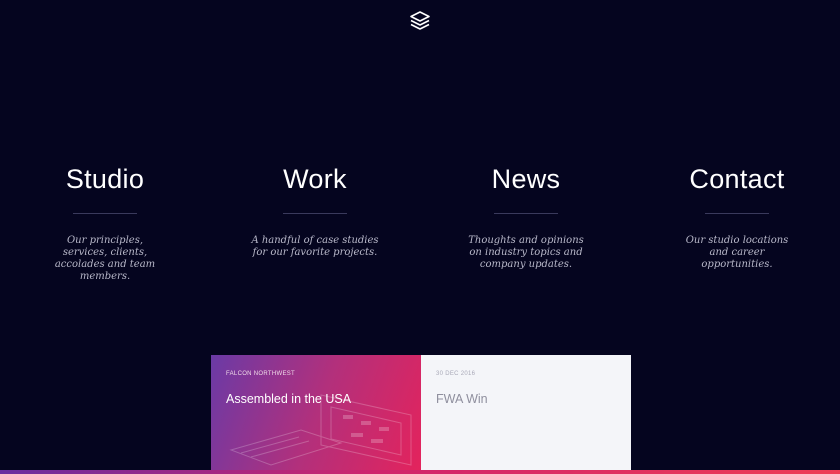  I want to click on nav-link-news: News, so click(526, 179).